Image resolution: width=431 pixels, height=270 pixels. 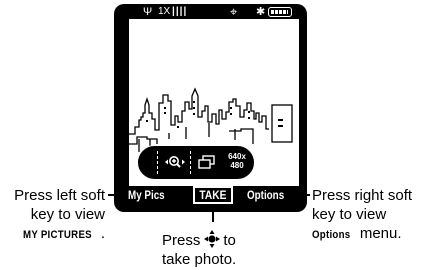 I want to click on callout-line-right, so click(x=303, y=195).